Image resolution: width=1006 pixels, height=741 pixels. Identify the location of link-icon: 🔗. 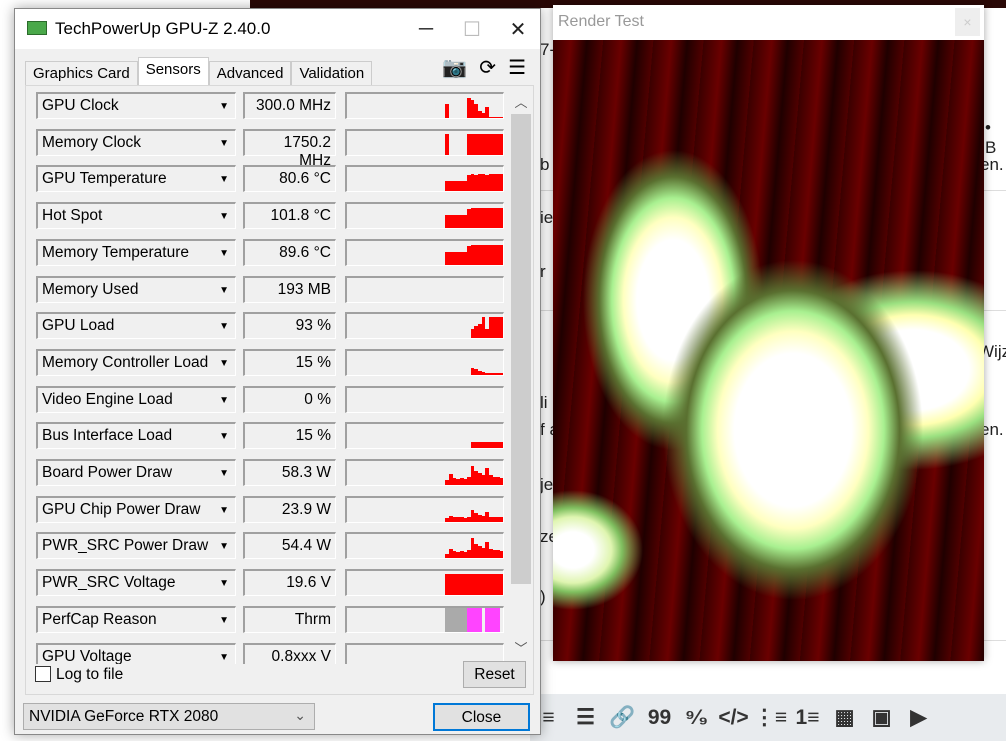
(622, 718).